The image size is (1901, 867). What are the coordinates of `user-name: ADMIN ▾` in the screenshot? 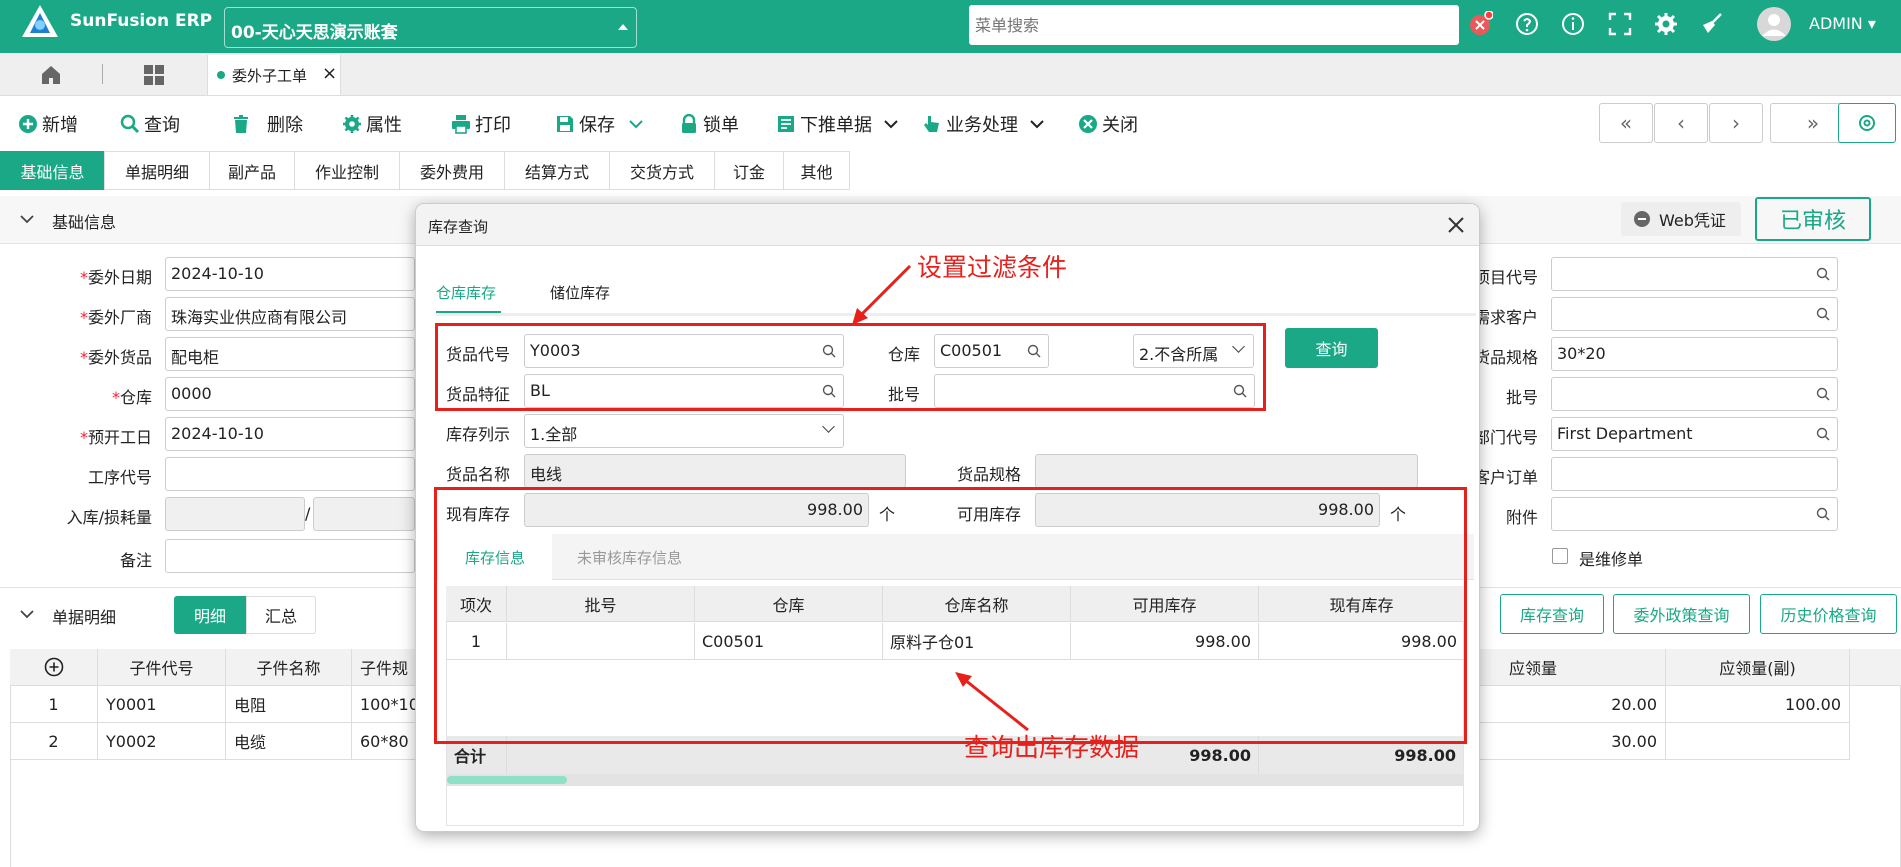 It's located at (1842, 23).